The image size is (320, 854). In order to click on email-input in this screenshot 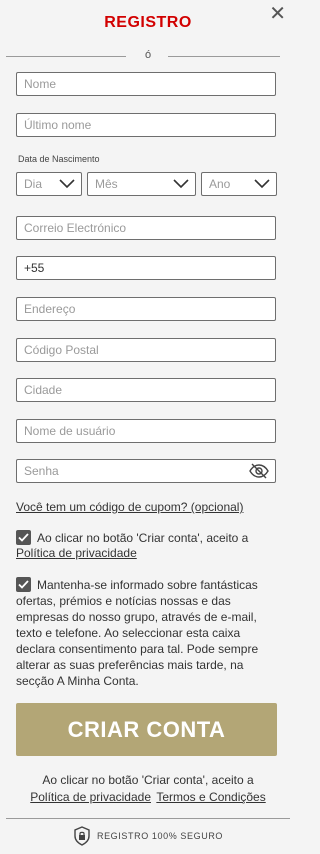, I will do `click(146, 228)`.